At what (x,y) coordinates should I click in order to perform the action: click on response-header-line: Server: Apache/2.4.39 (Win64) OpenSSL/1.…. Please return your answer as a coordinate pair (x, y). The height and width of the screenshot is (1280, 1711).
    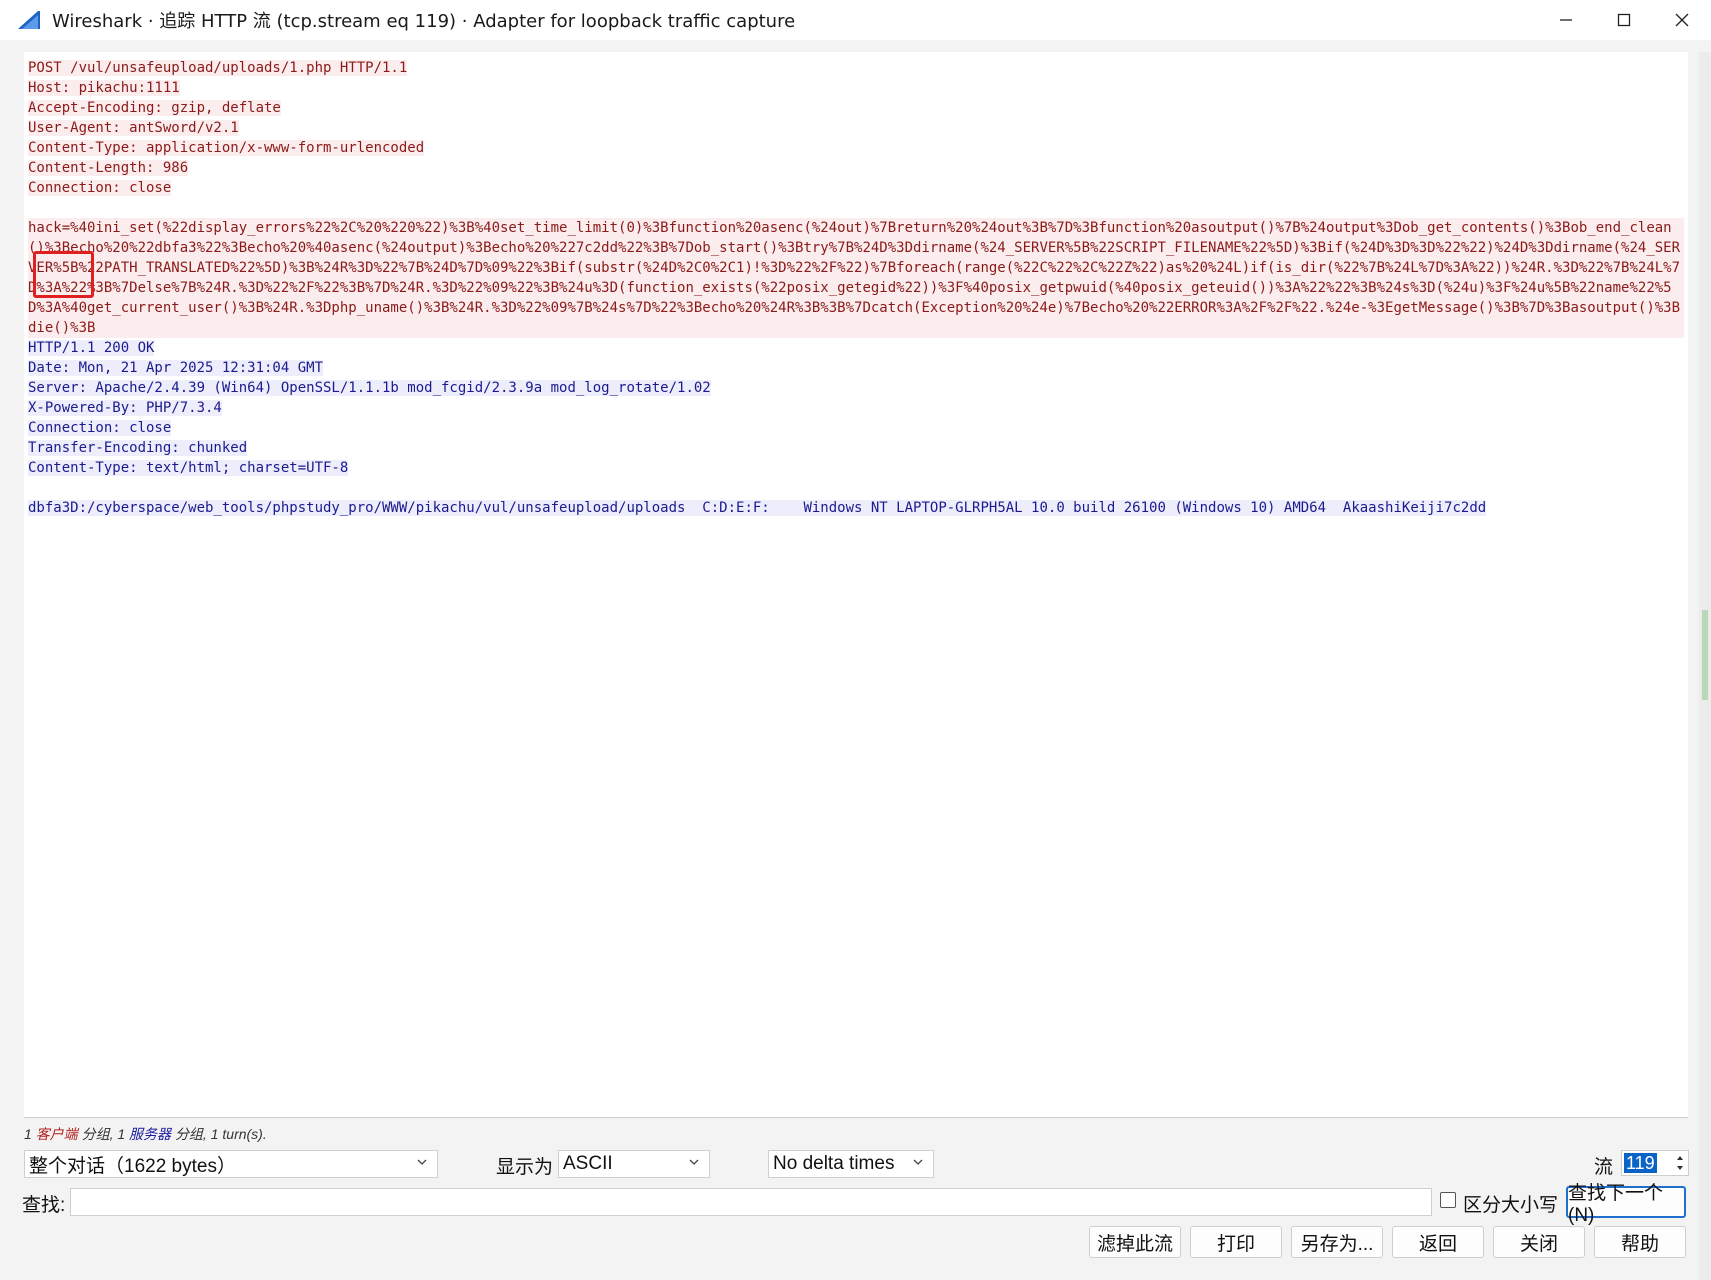
    Looking at the image, I should click on (369, 388).